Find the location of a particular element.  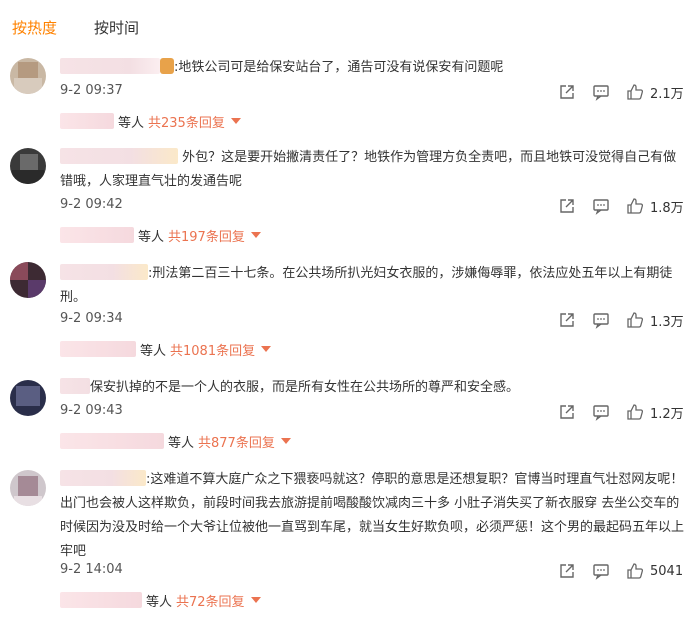

reply-count-link: 共1081条回复 is located at coordinates (212, 349).